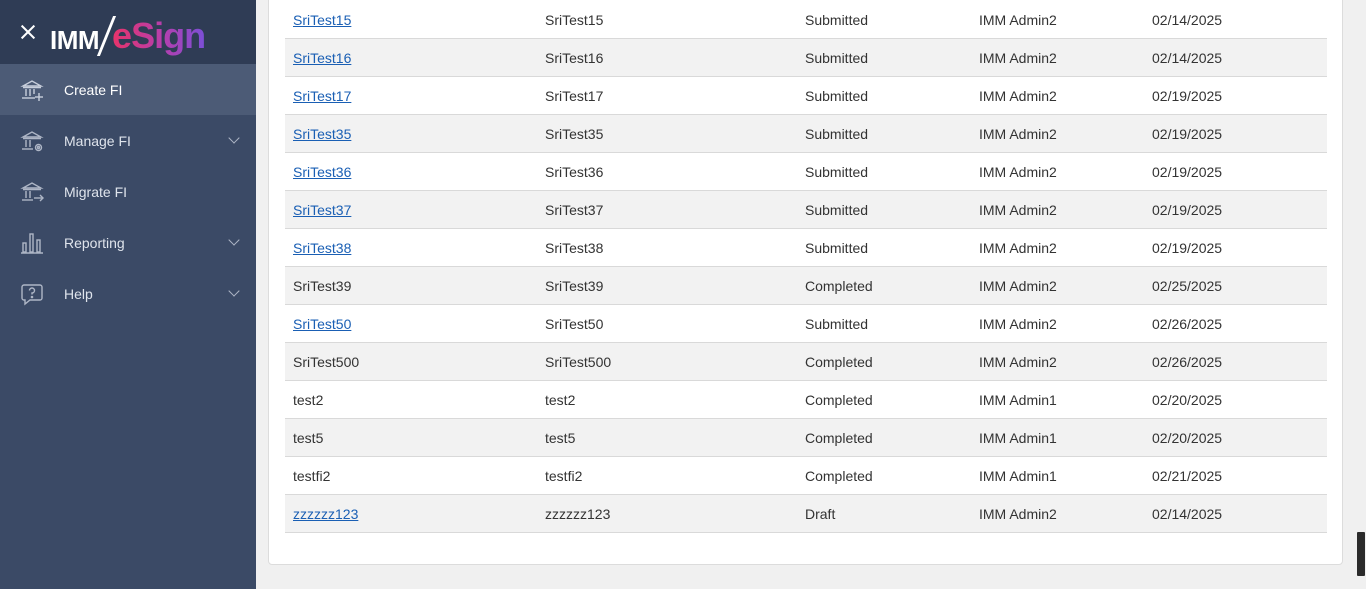  I want to click on nav-item-help: Help, so click(128, 293).